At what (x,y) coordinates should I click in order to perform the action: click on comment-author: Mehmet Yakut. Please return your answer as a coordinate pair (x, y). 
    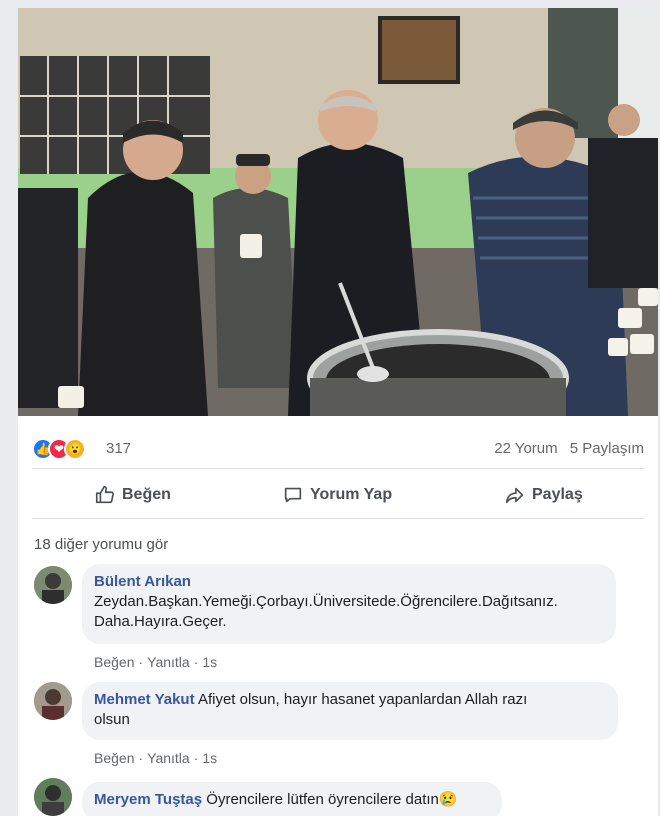
    Looking at the image, I should click on (144, 699).